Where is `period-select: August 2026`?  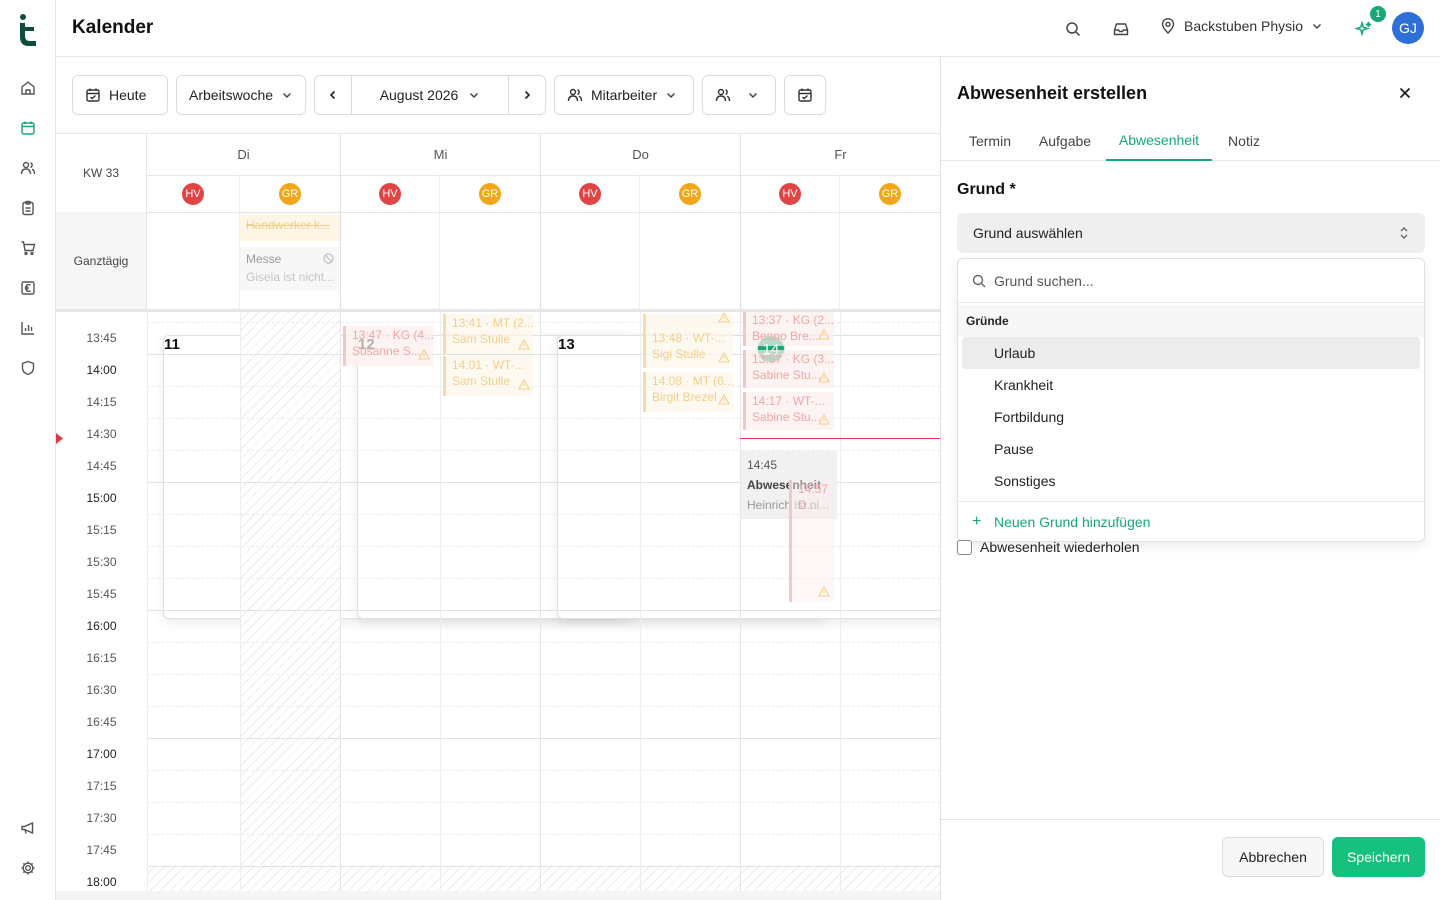 period-select: August 2026 is located at coordinates (430, 95).